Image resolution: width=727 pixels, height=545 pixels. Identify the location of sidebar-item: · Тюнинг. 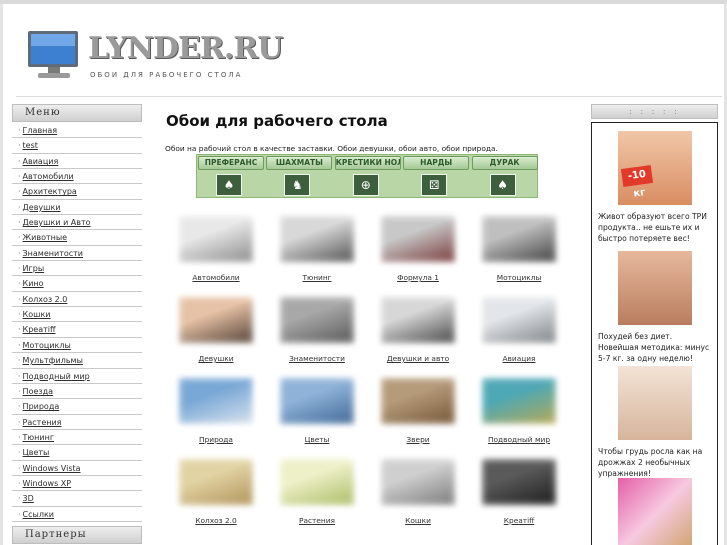
(77, 438).